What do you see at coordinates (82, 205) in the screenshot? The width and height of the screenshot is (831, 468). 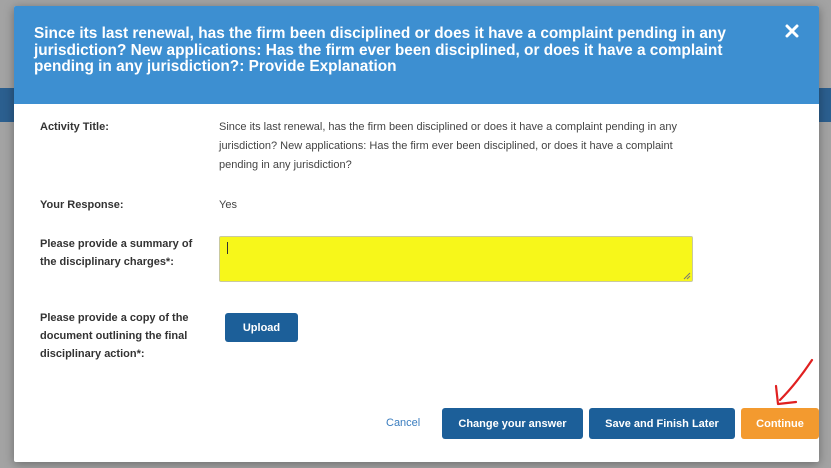 I see `response-label: Your Response:` at bounding box center [82, 205].